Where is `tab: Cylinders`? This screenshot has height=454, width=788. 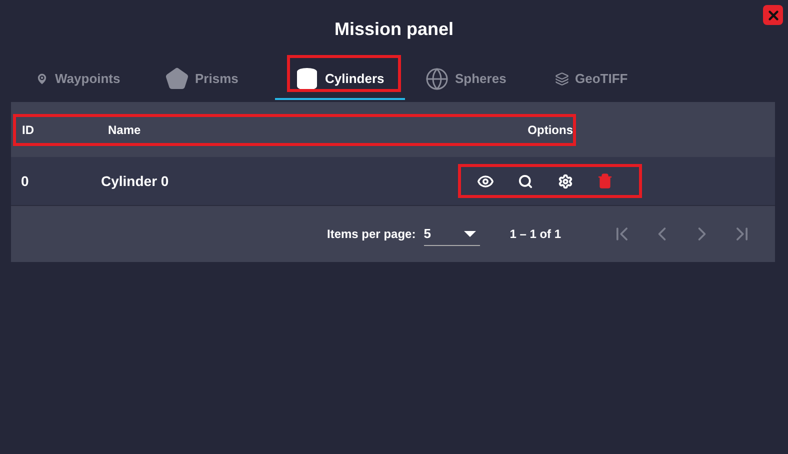 tab: Cylinders is located at coordinates (340, 79).